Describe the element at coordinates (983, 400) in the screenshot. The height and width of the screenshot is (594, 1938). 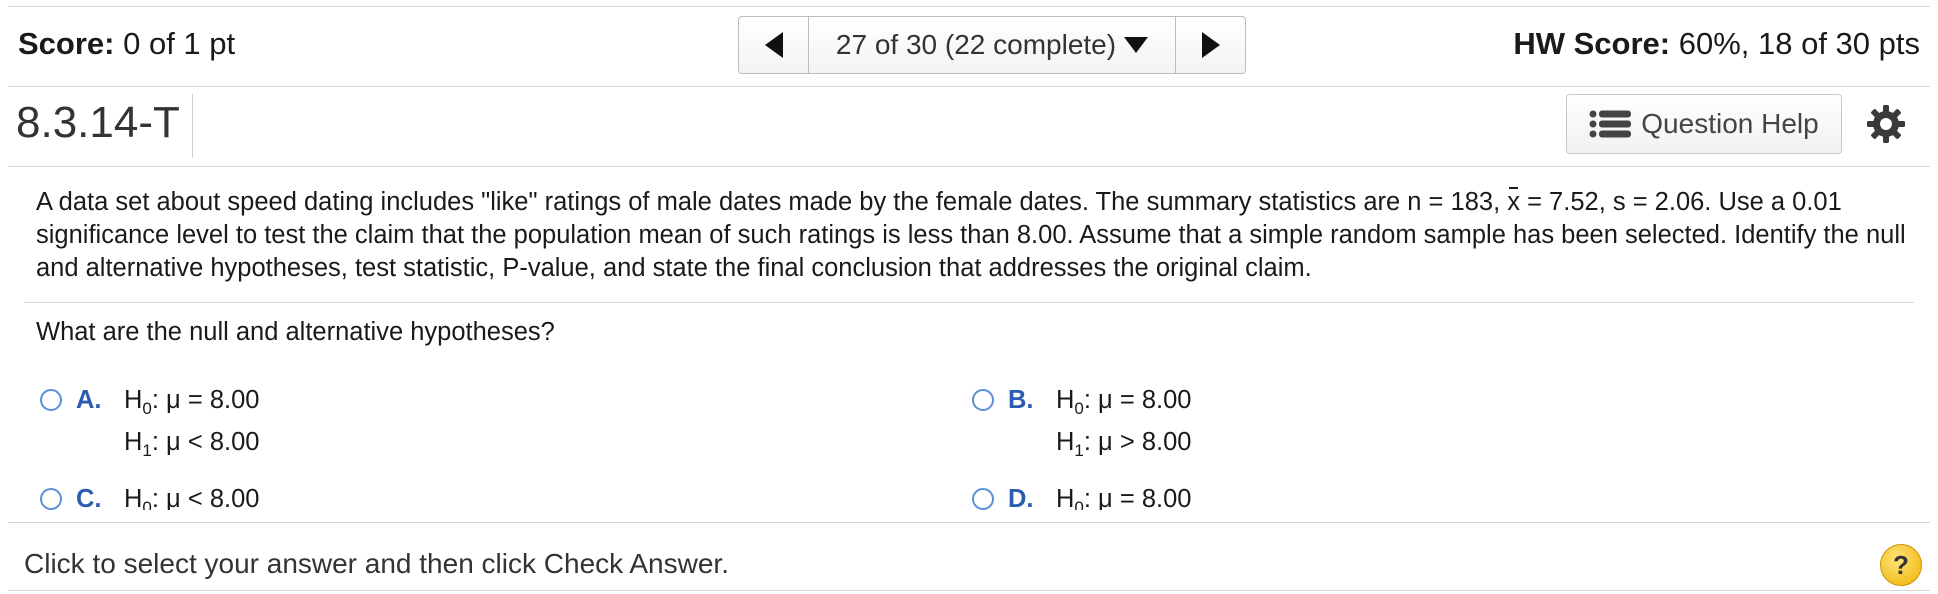
I see `radio-b` at that location.